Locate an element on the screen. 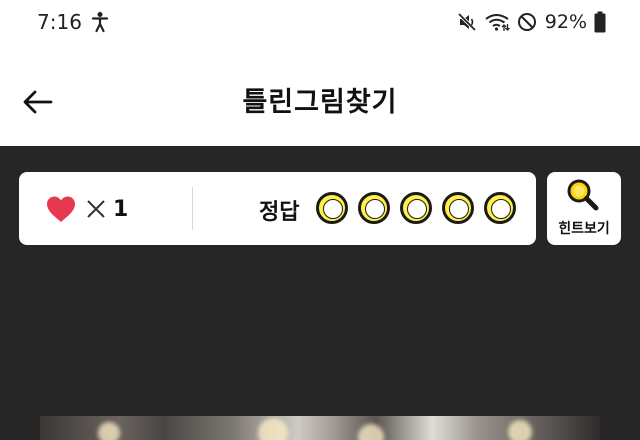  hint-label: 힌트보기 is located at coordinates (584, 229).